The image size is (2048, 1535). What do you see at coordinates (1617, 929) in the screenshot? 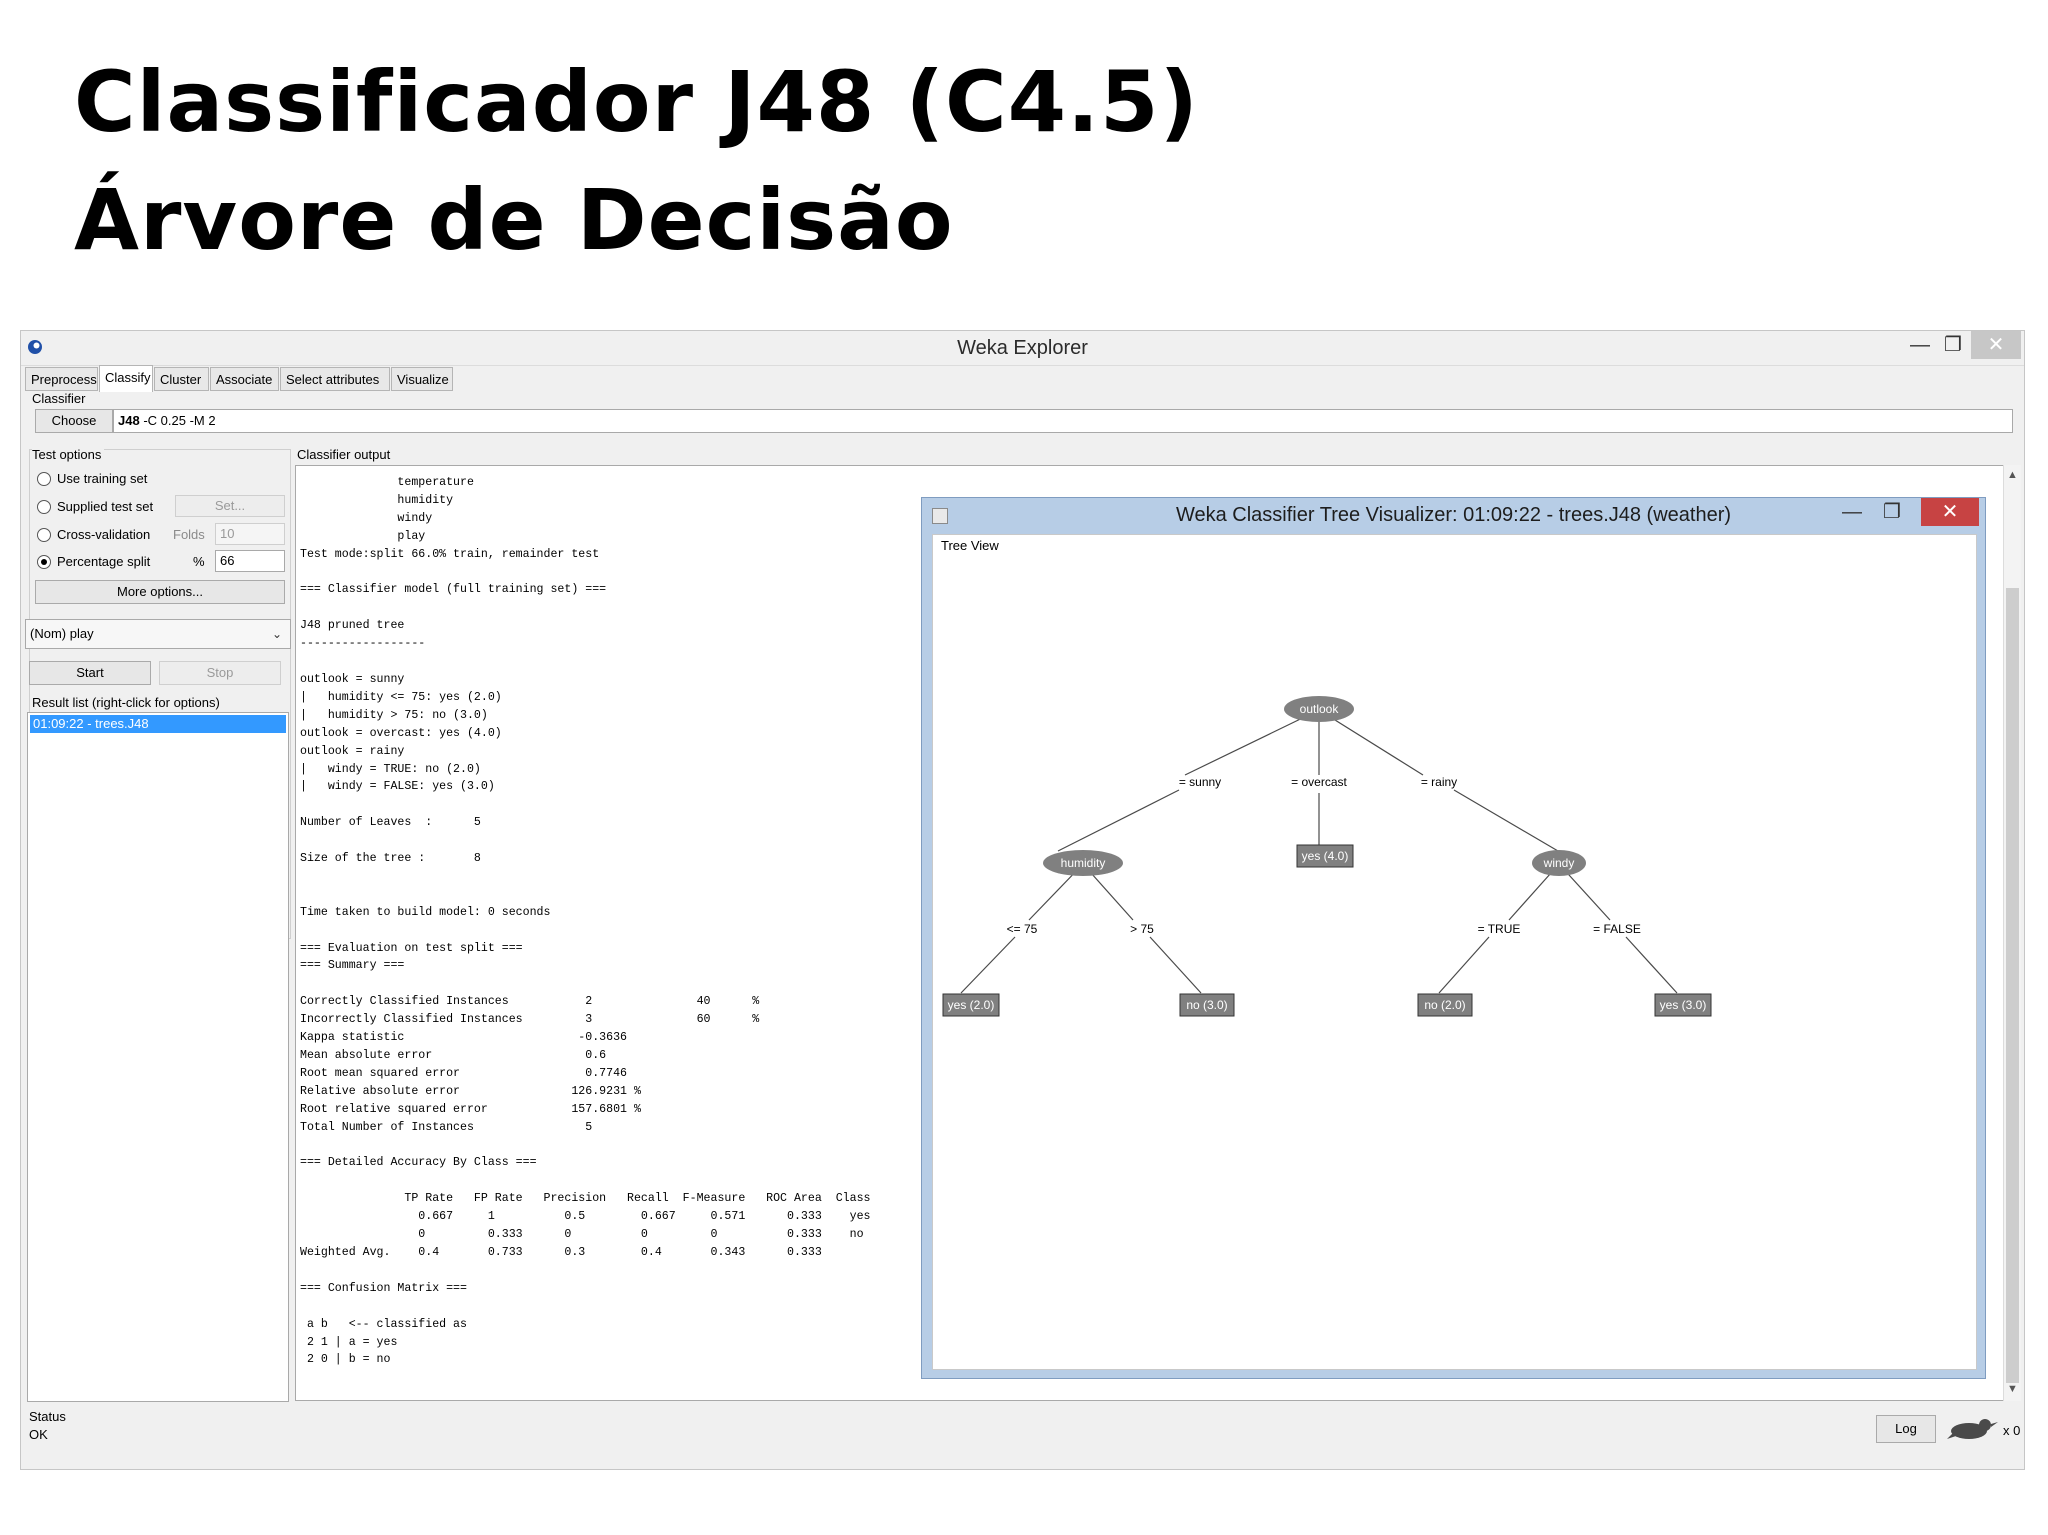
I see `edge-label-windy-false: = FALSE` at bounding box center [1617, 929].